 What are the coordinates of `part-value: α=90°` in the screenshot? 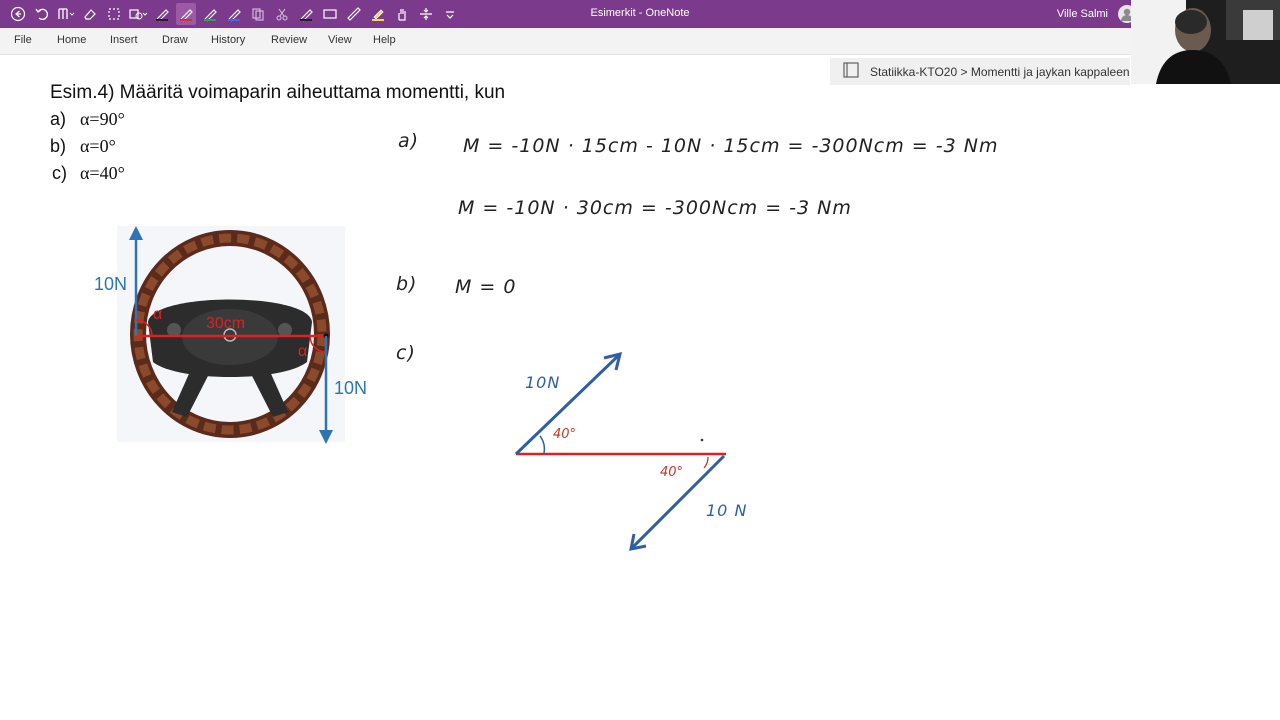 It's located at (102, 119).